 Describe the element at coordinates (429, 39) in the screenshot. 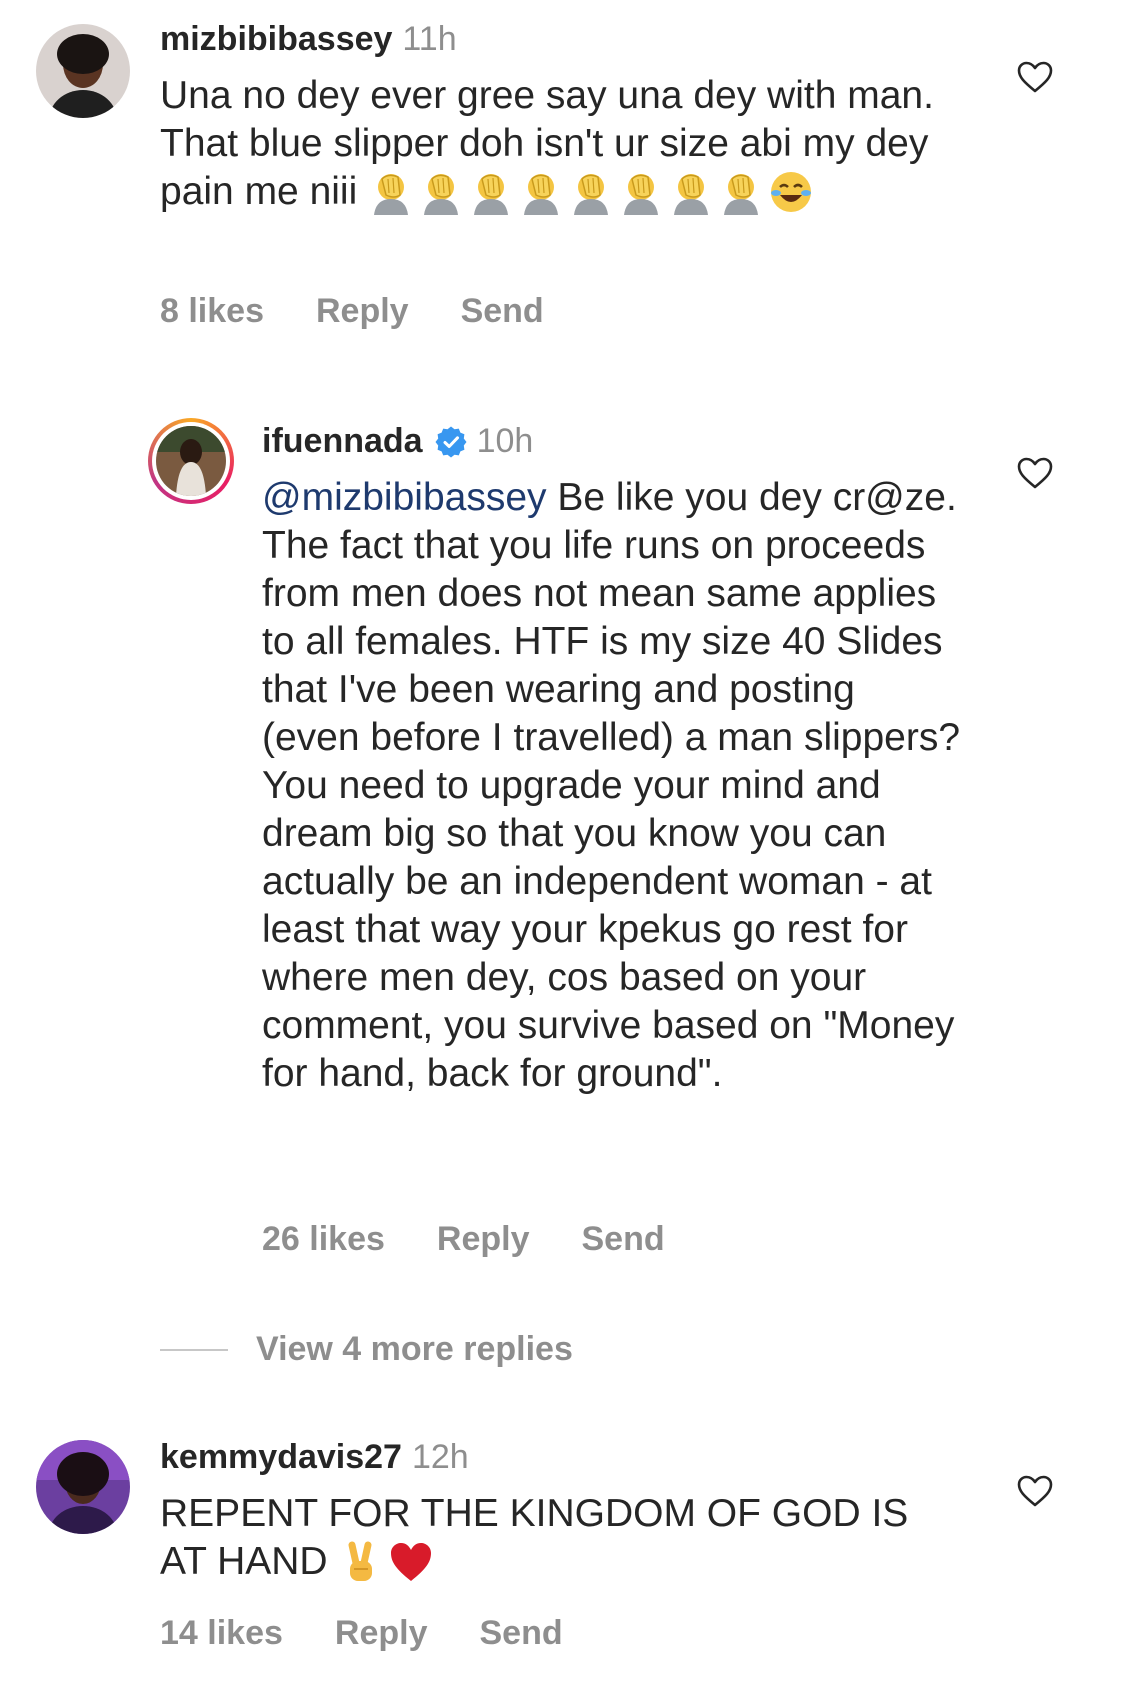

I see `comment-timestamp: 11h` at that location.